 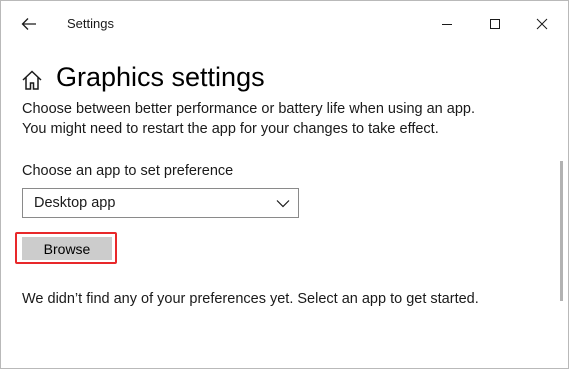 I want to click on maximize-button, so click(x=495, y=24).